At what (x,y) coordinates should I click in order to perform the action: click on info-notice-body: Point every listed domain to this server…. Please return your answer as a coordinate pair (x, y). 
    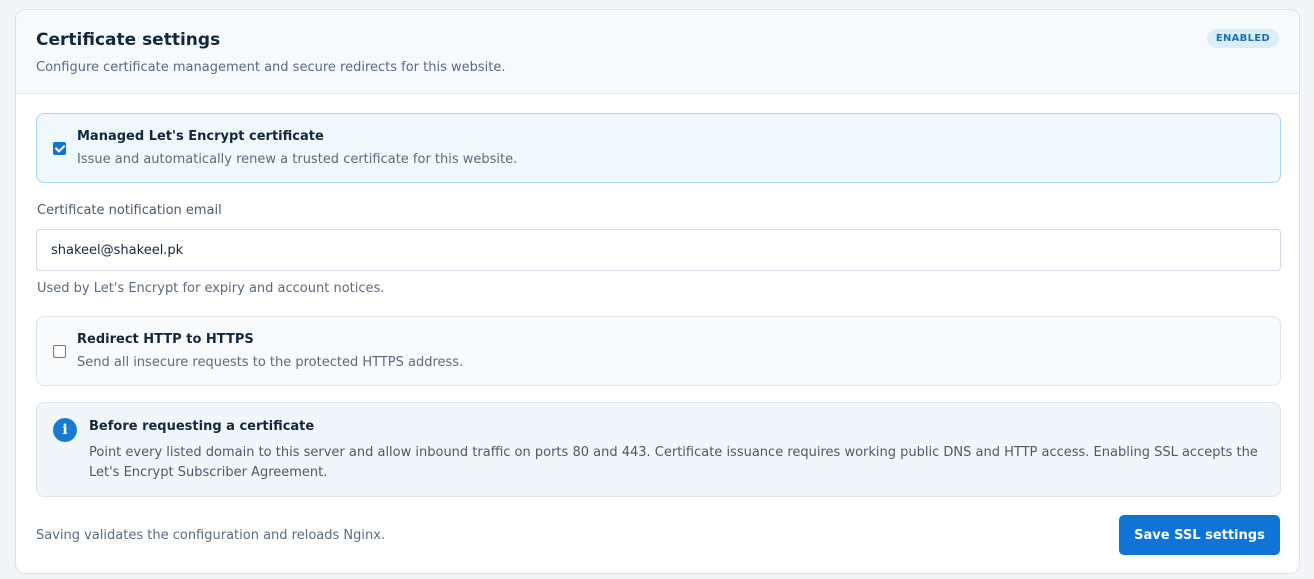
    Looking at the image, I should click on (673, 462).